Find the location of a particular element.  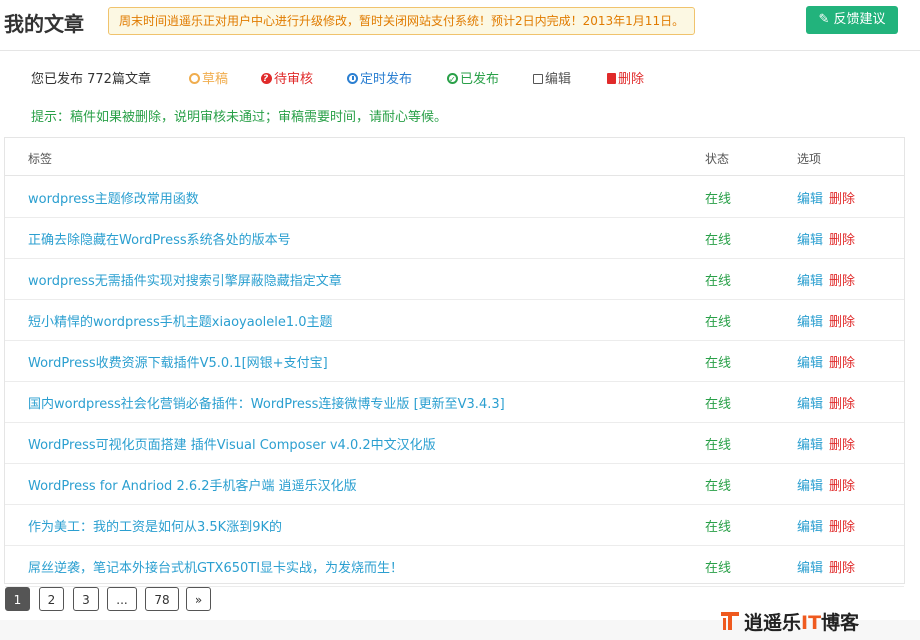

table-row: WordPress收费资源下载插件V5.0.1[网银+支付宝] 在线 编辑 删除 is located at coordinates (454, 361).